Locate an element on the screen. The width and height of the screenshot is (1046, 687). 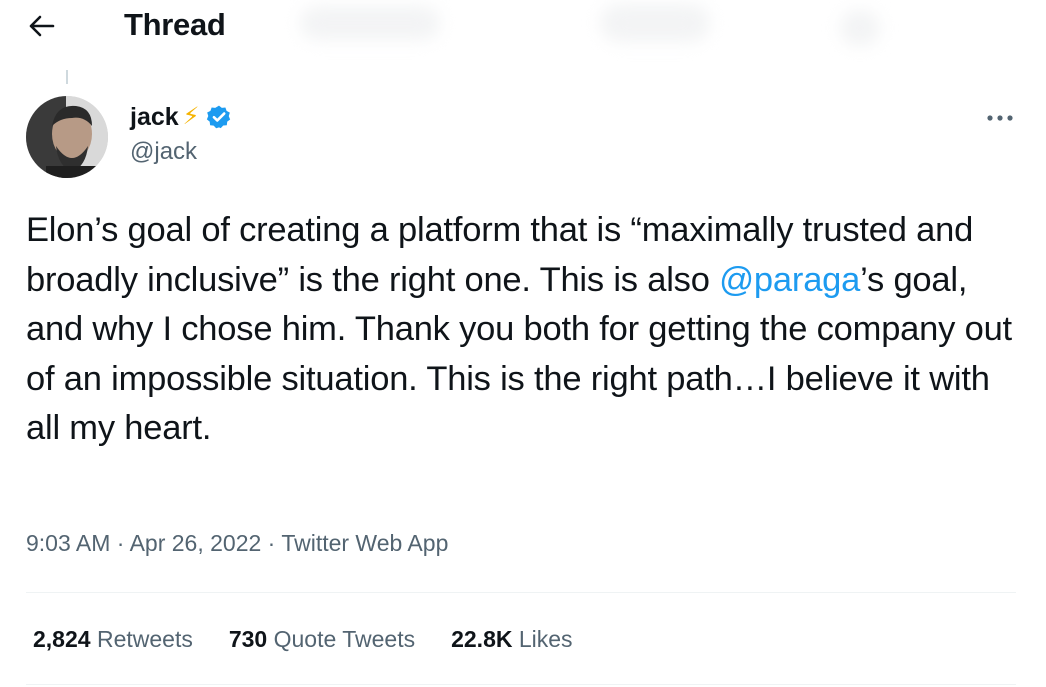
avatar is located at coordinates (67, 137).